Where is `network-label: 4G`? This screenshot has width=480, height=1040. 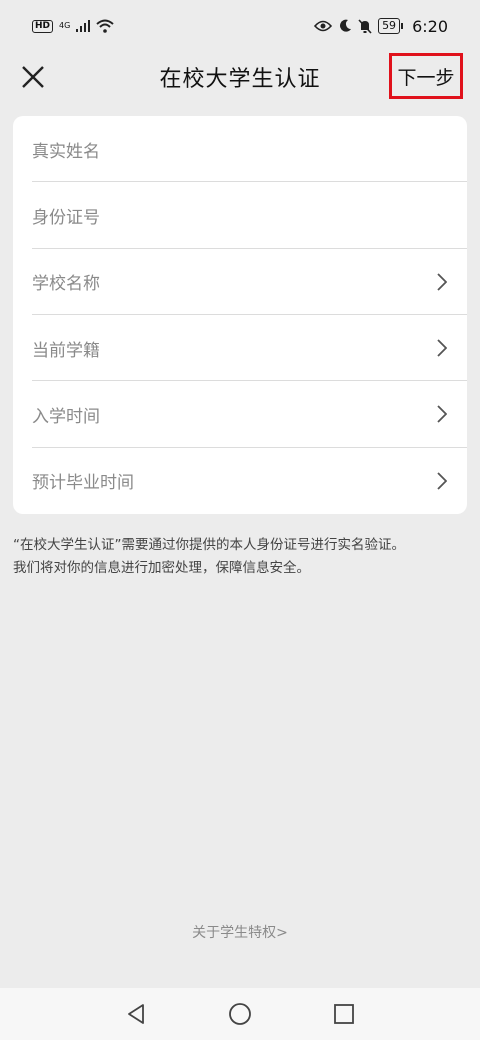
network-label: 4G is located at coordinates (65, 25).